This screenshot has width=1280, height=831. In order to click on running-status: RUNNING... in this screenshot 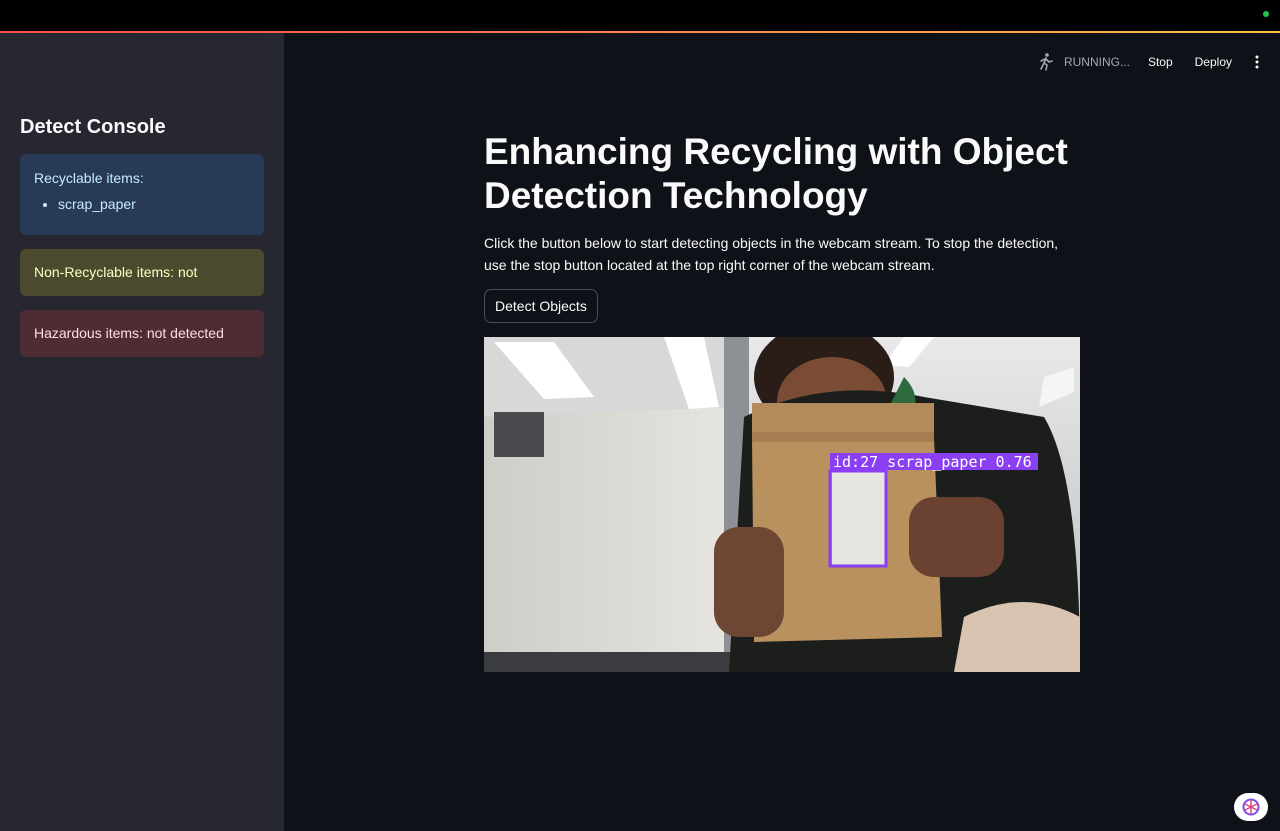, I will do `click(1083, 62)`.